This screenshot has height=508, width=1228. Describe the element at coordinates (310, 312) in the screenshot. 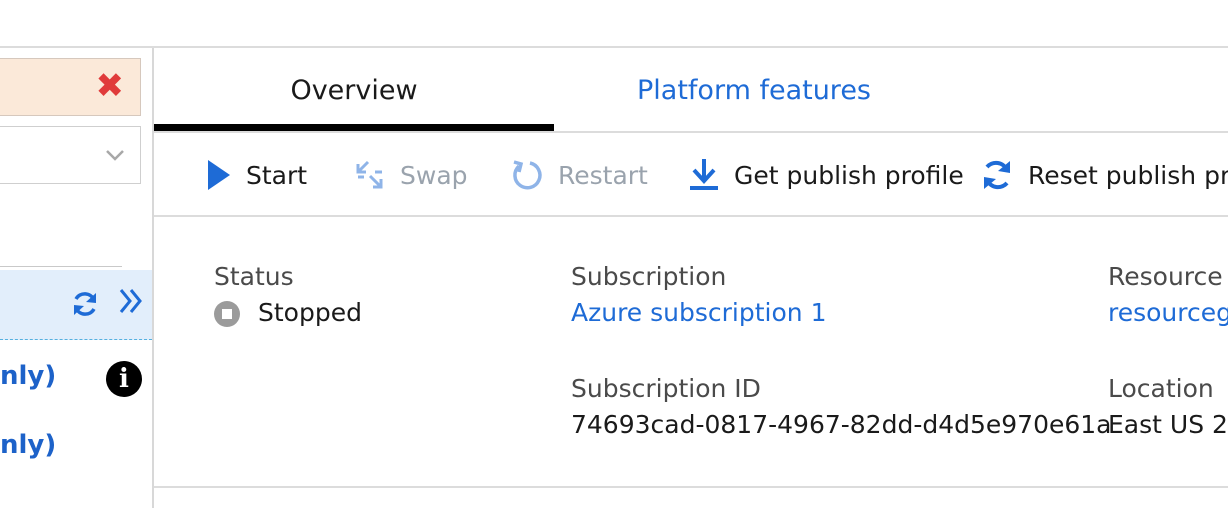

I see `status-value: Stopped` at that location.